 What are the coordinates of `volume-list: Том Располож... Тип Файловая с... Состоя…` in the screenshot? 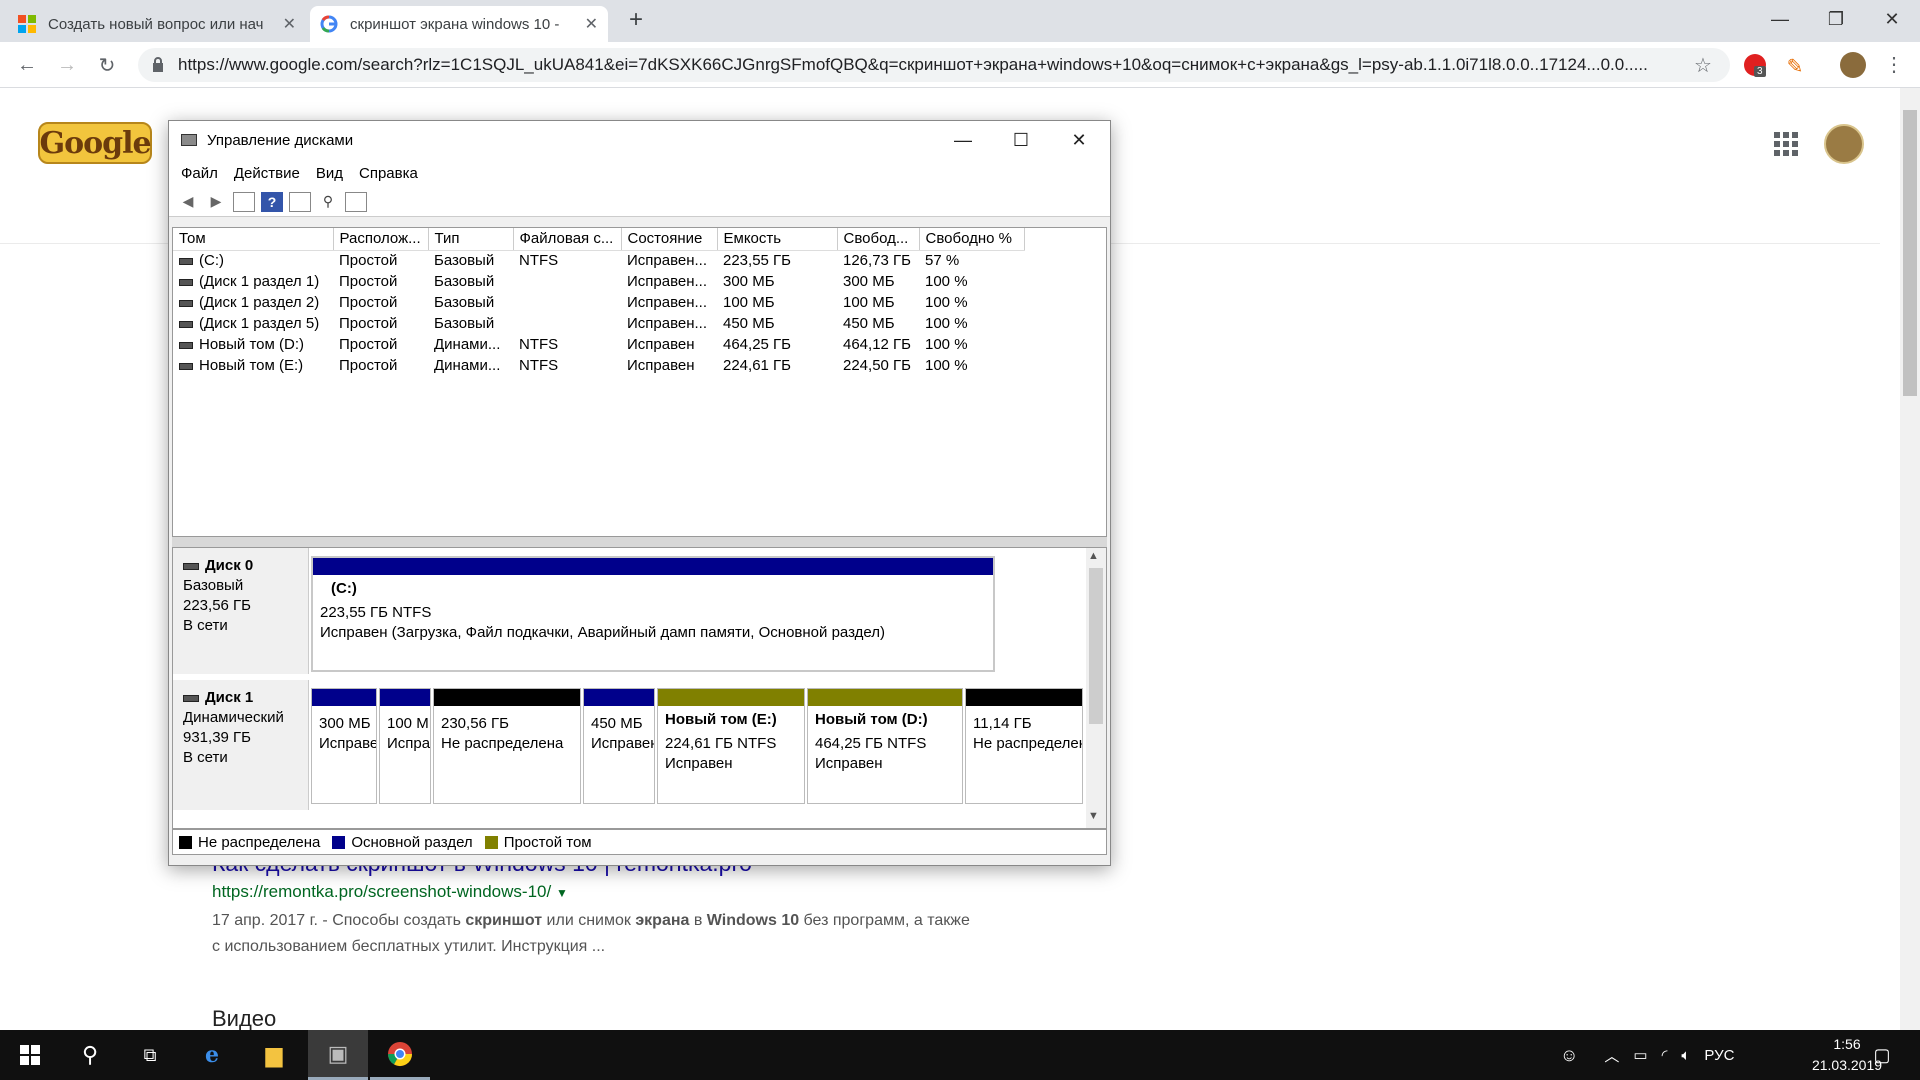 It's located at (639, 382).